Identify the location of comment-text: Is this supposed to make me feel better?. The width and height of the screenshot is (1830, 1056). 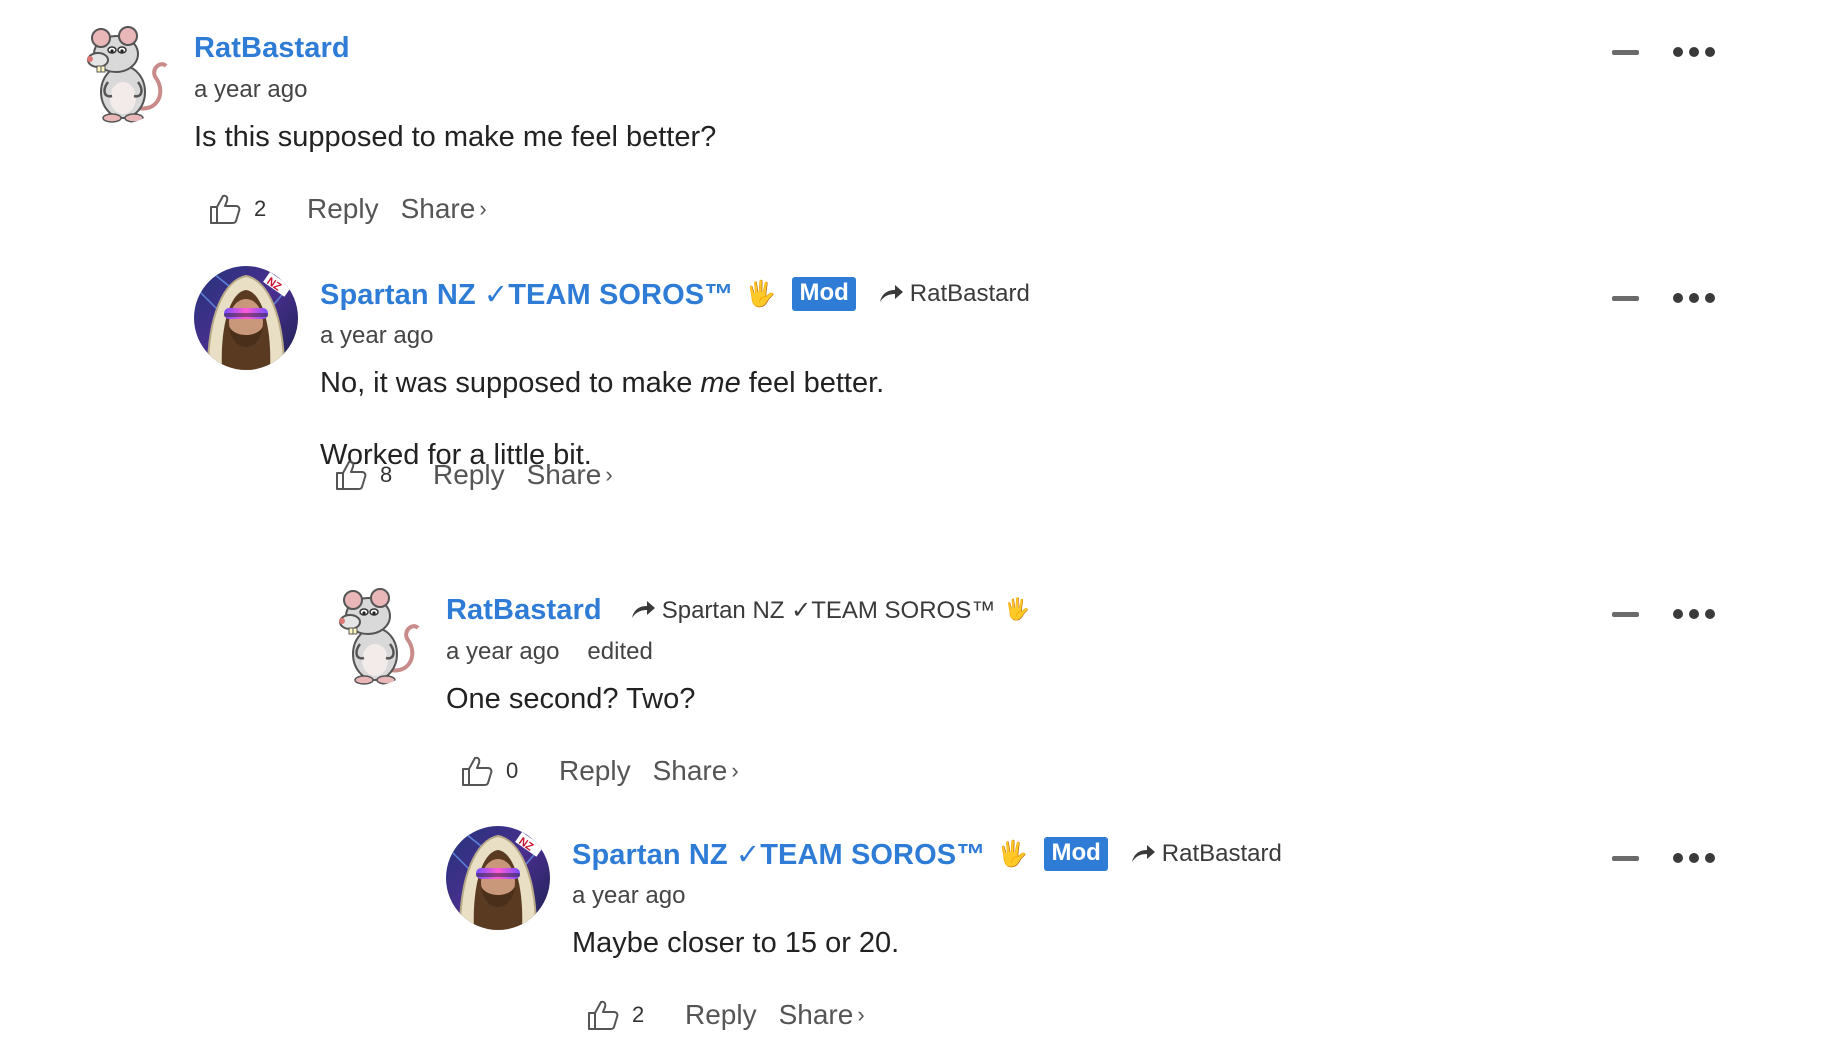
(455, 137).